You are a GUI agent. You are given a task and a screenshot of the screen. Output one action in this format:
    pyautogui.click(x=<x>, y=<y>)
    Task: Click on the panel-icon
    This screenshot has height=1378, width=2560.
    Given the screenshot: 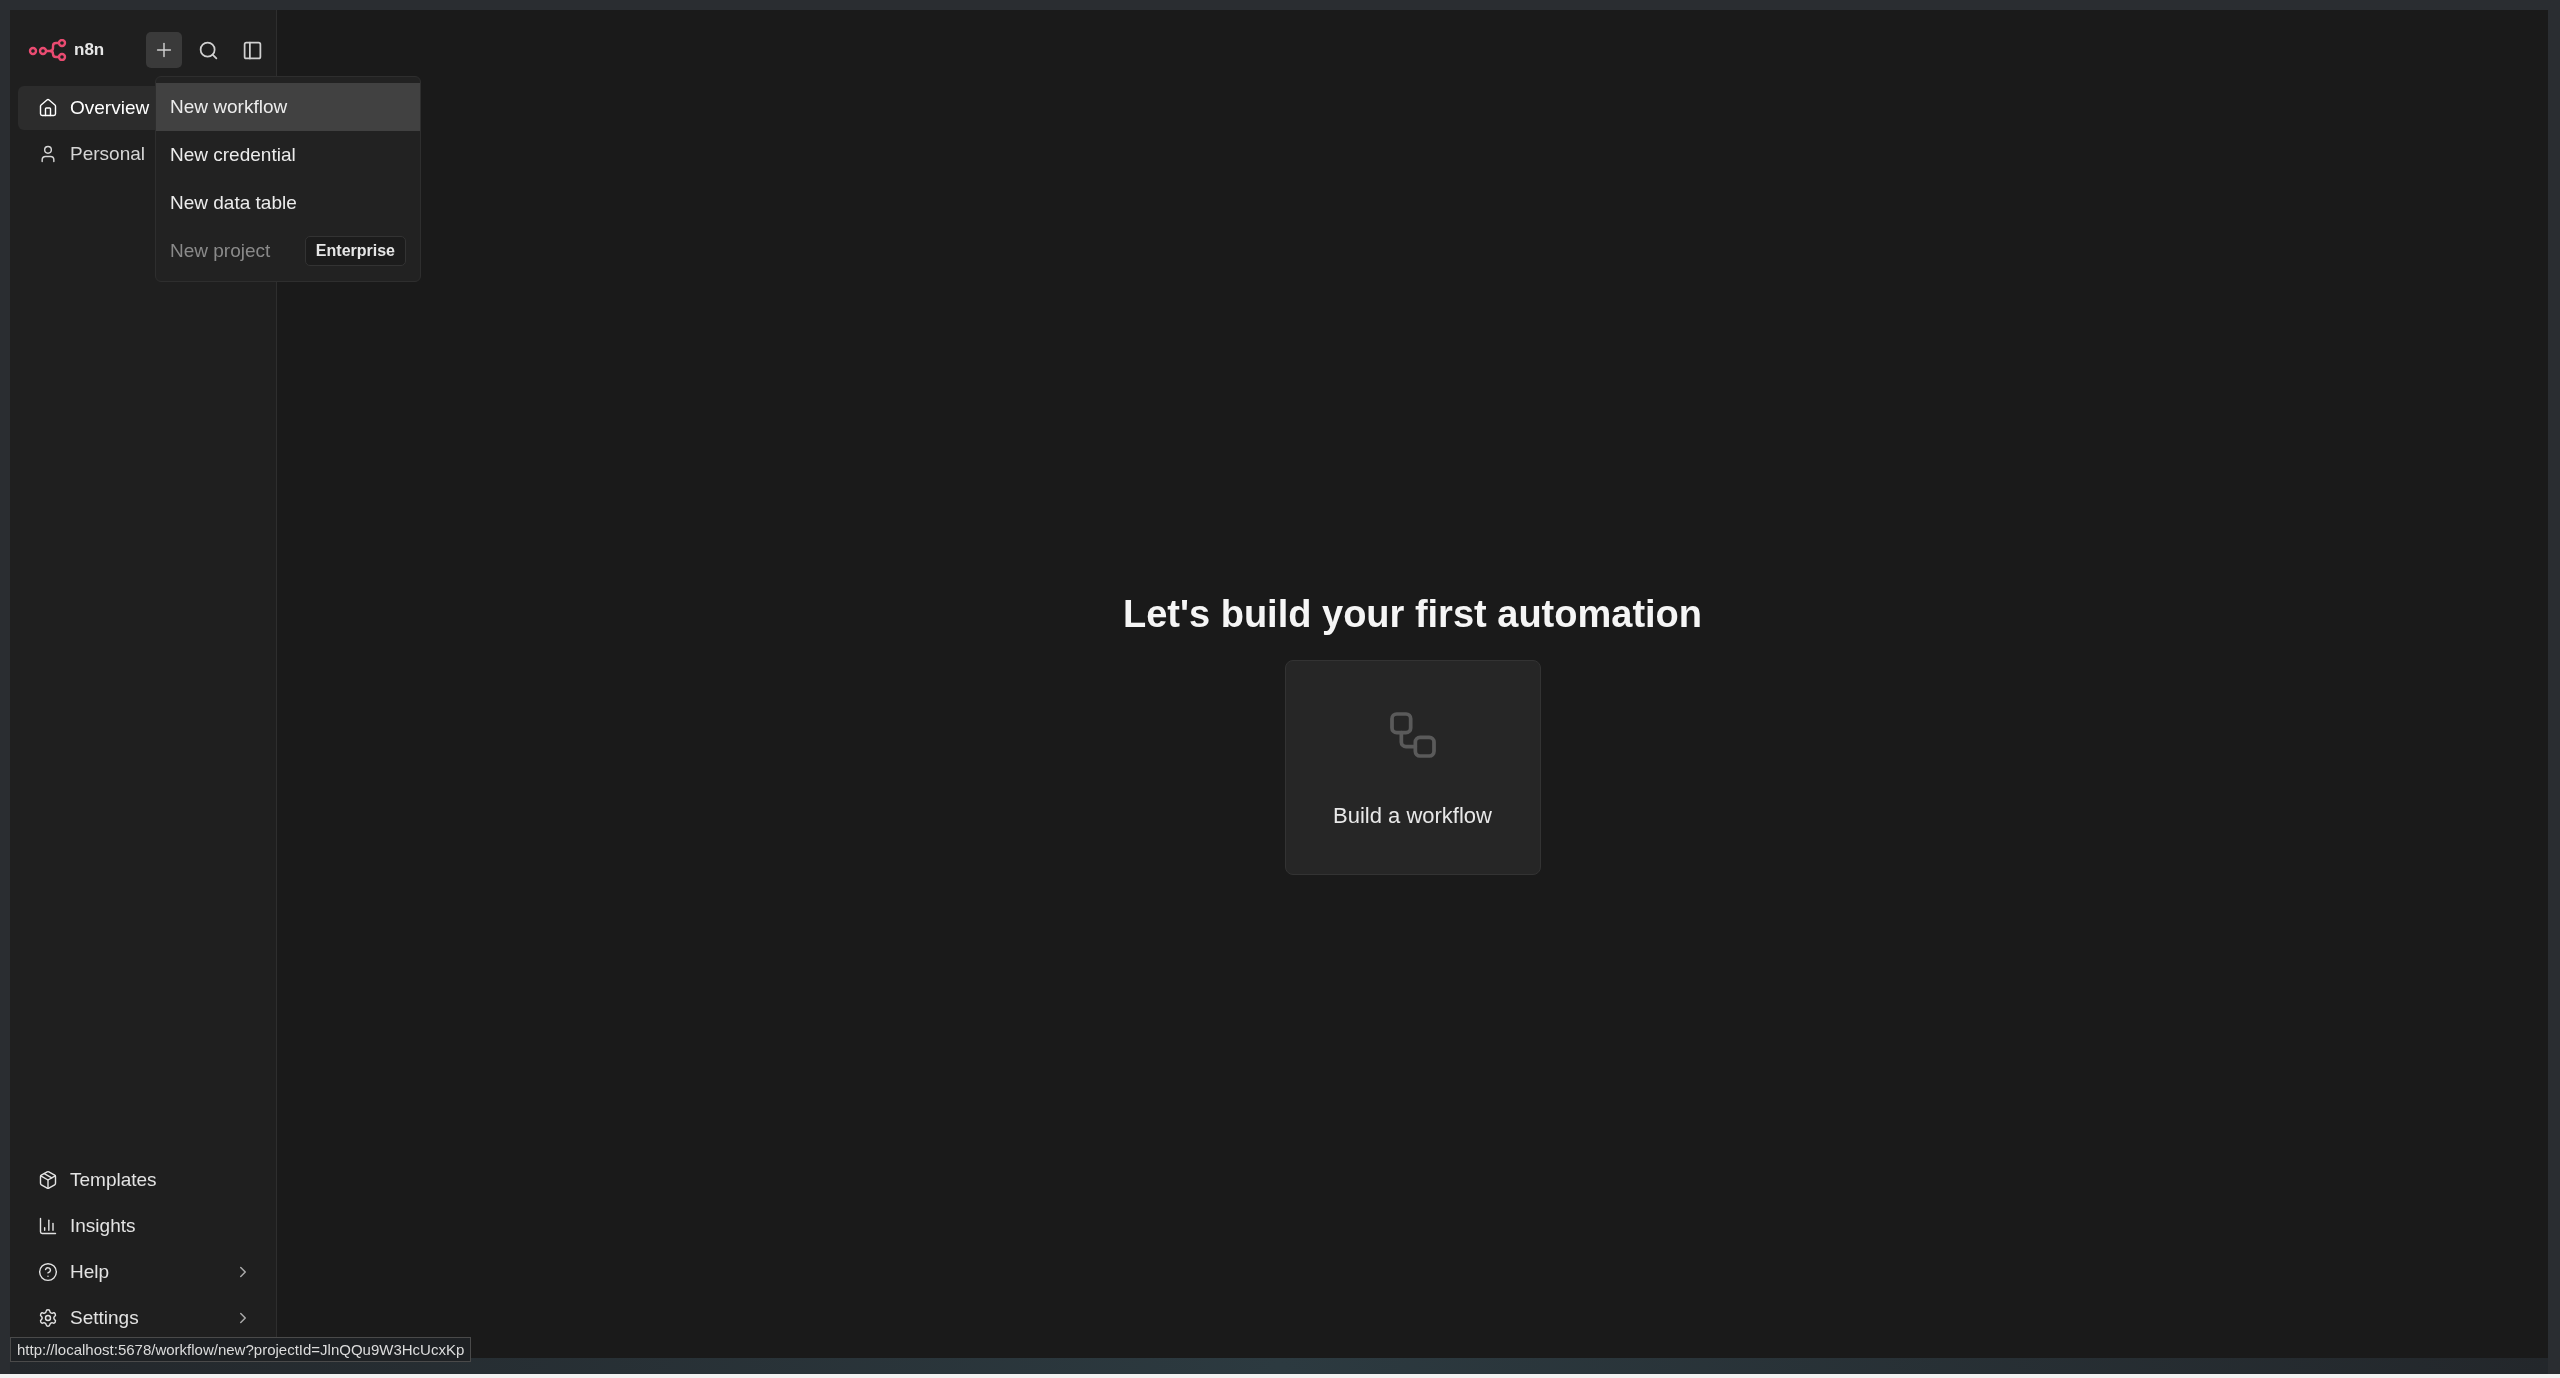 What is the action you would take?
    pyautogui.click(x=252, y=50)
    